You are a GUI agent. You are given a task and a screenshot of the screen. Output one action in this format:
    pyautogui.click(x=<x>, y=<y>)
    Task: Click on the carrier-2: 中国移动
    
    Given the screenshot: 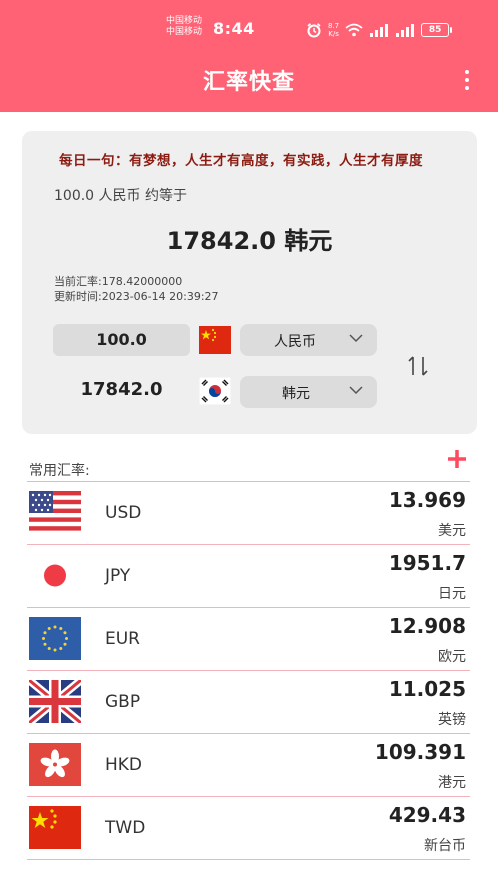 What is the action you would take?
    pyautogui.click(x=184, y=32)
    